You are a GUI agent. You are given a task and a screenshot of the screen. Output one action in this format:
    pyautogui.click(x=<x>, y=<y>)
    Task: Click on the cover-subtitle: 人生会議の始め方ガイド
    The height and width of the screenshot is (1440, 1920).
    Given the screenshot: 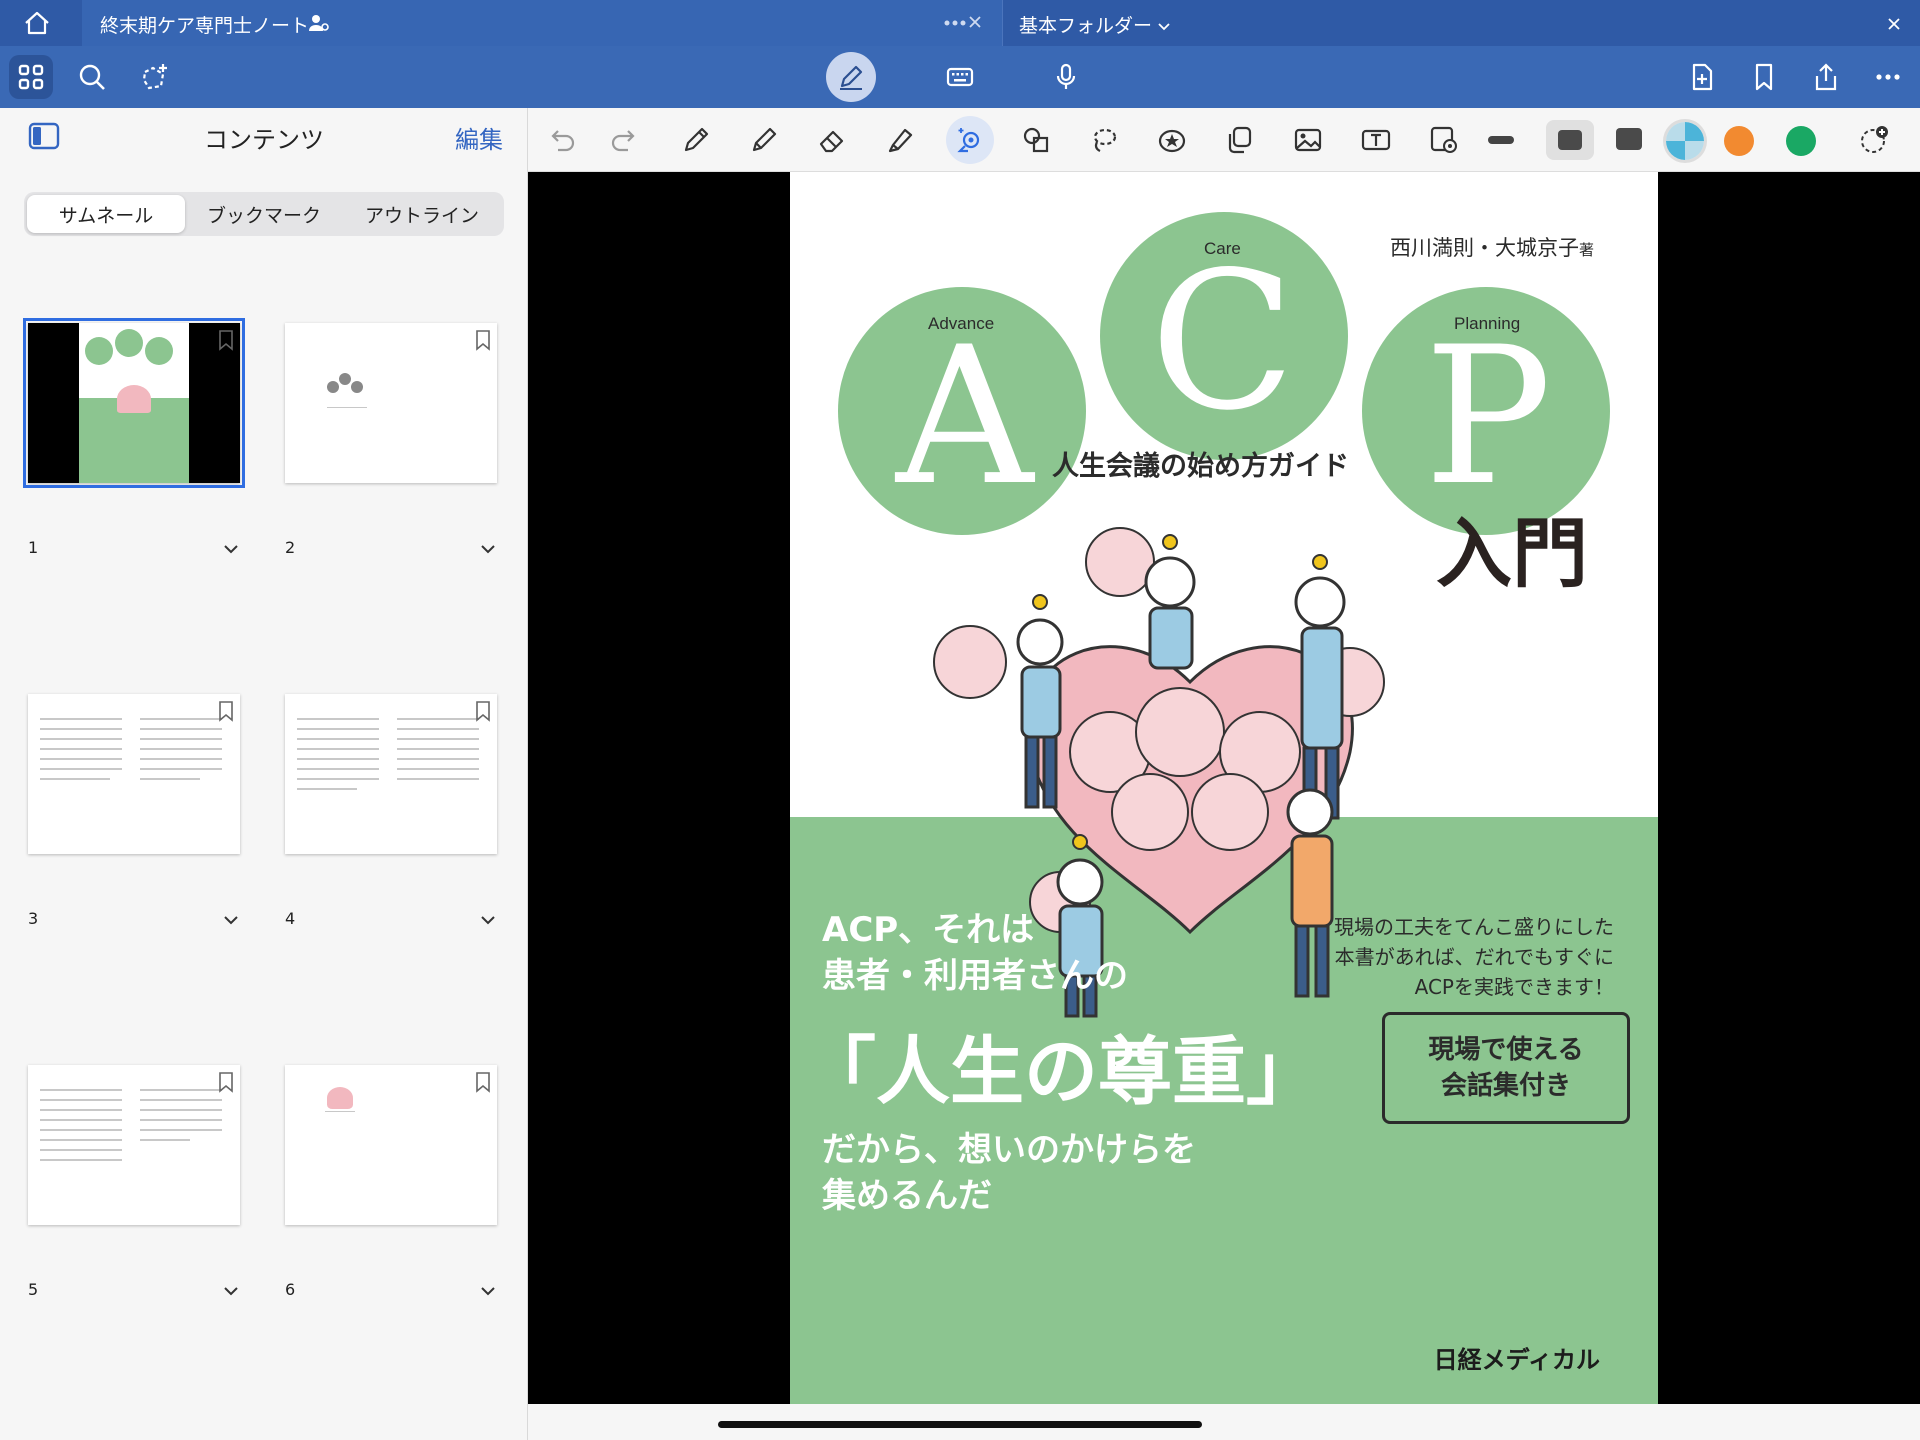 What is the action you would take?
    pyautogui.click(x=1200, y=466)
    